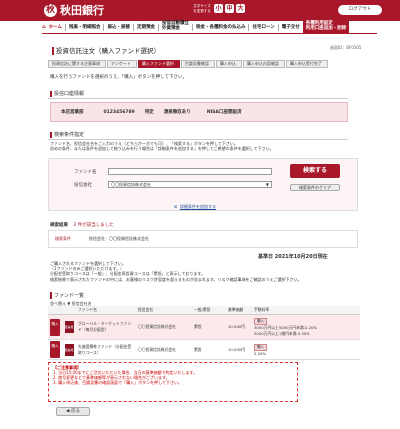  What do you see at coordinates (291, 27) in the screenshot?
I see `nav-item-e-delivery: 電子交付` at bounding box center [291, 27].